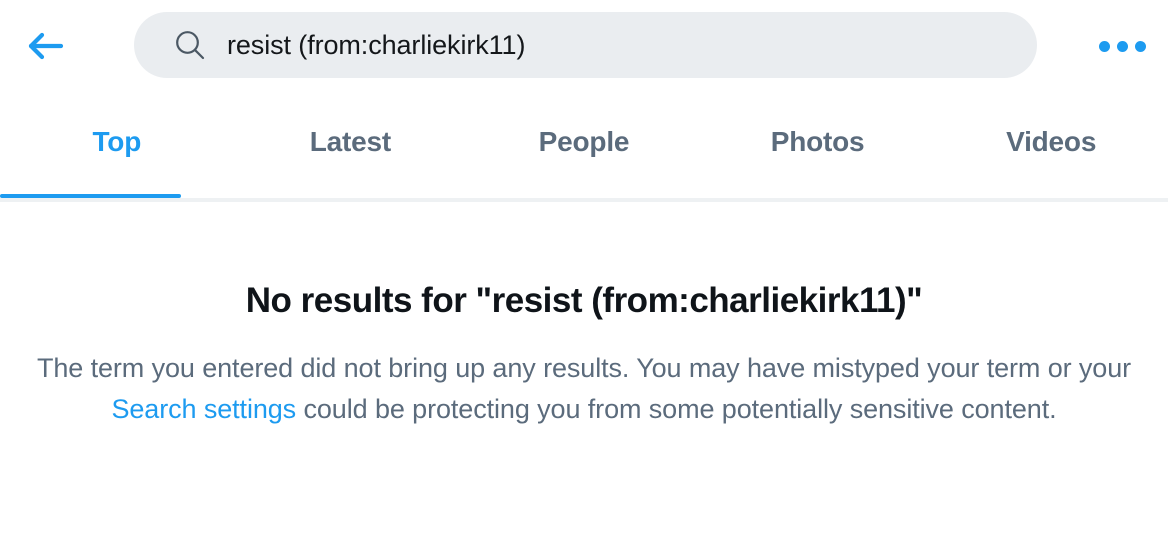  Describe the element at coordinates (818, 145) in the screenshot. I see `tab-photos: Photos` at that location.